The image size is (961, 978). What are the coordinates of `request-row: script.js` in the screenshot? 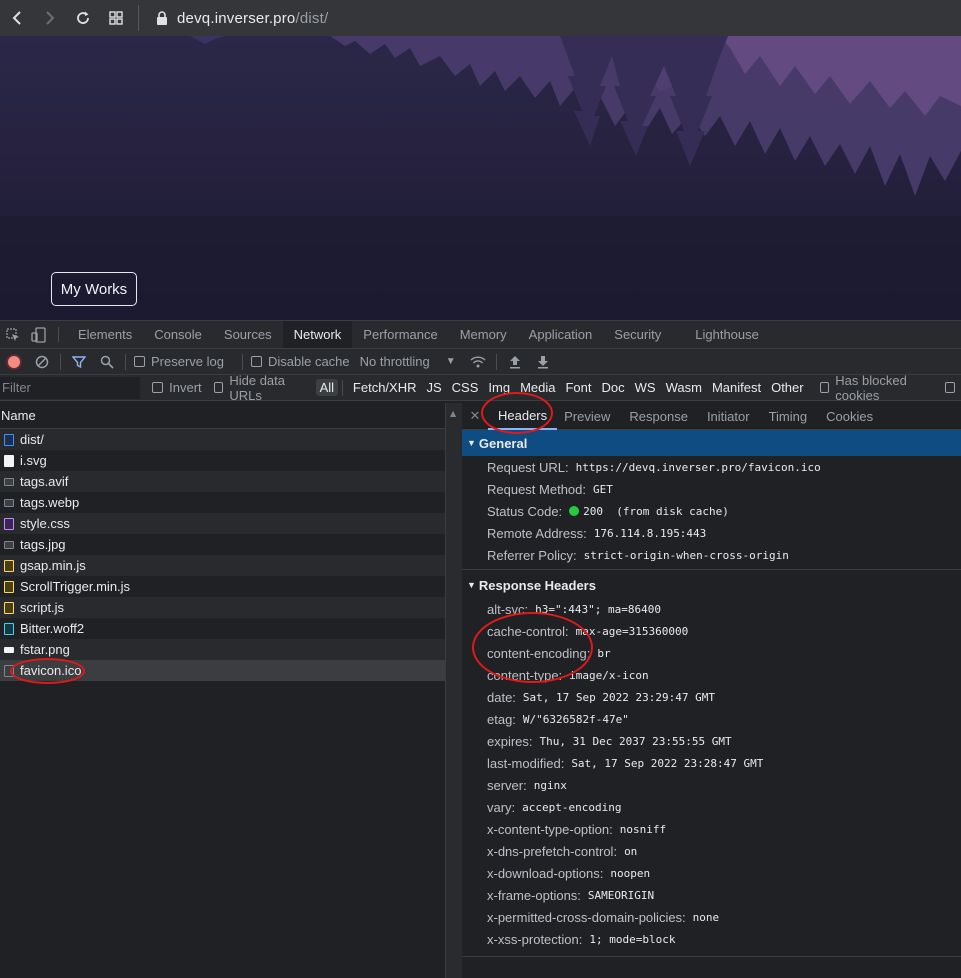 It's located at (222, 607).